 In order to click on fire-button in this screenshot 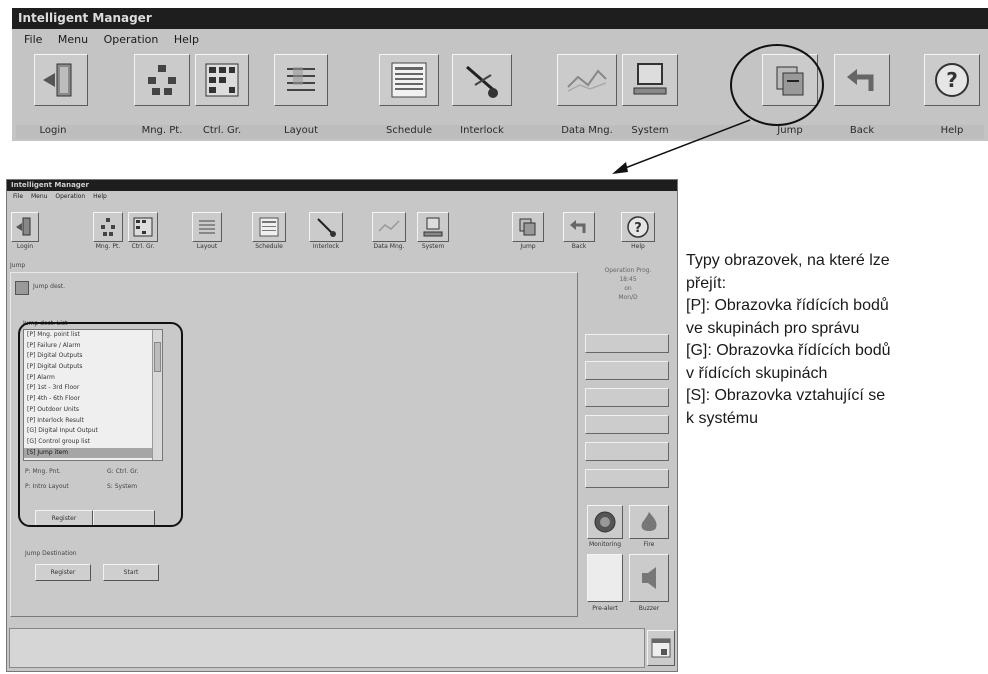, I will do `click(649, 522)`.